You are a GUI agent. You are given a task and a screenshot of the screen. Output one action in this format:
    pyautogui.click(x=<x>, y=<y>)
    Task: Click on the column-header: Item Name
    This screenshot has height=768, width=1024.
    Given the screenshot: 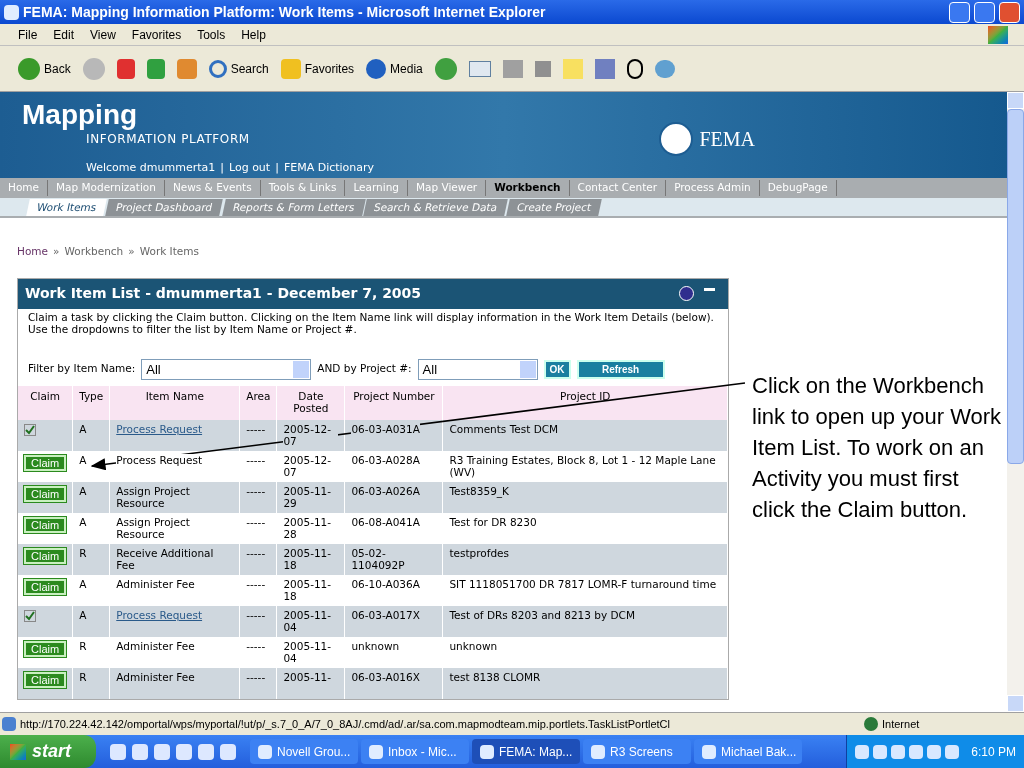 What is the action you would take?
    pyautogui.click(x=174, y=402)
    